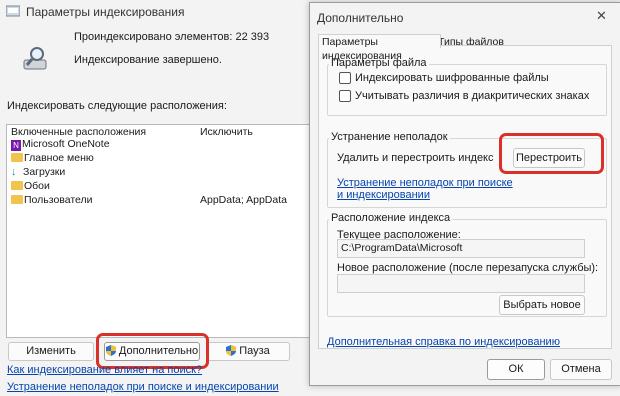 Image resolution: width=620 pixels, height=396 pixels. What do you see at coordinates (172, 37) in the screenshot?
I see `indexed-count: Проиндексировано элементов: 22 393` at bounding box center [172, 37].